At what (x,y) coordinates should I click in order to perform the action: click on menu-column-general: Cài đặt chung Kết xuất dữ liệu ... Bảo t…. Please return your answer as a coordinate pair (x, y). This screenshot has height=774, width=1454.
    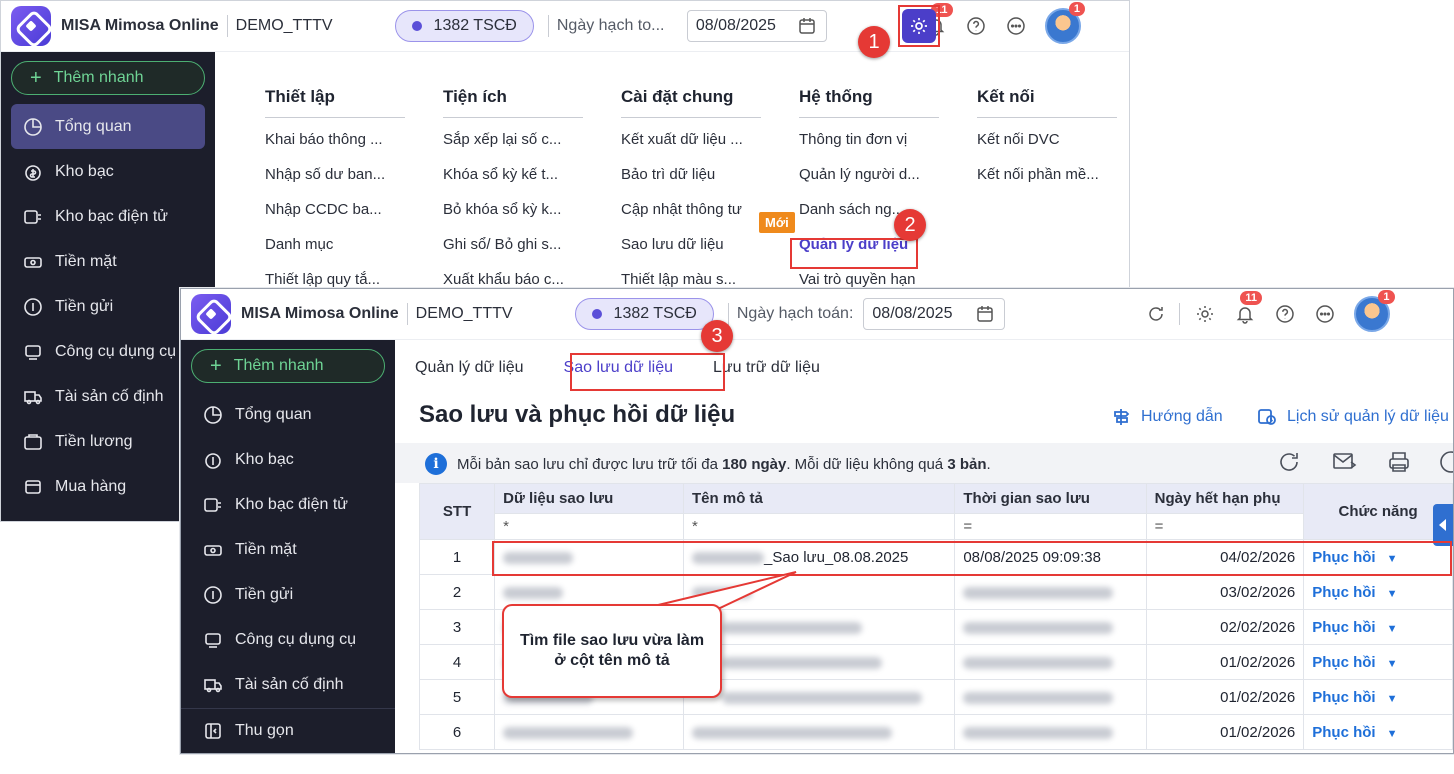
    Looking at the image, I should click on (691, 192).